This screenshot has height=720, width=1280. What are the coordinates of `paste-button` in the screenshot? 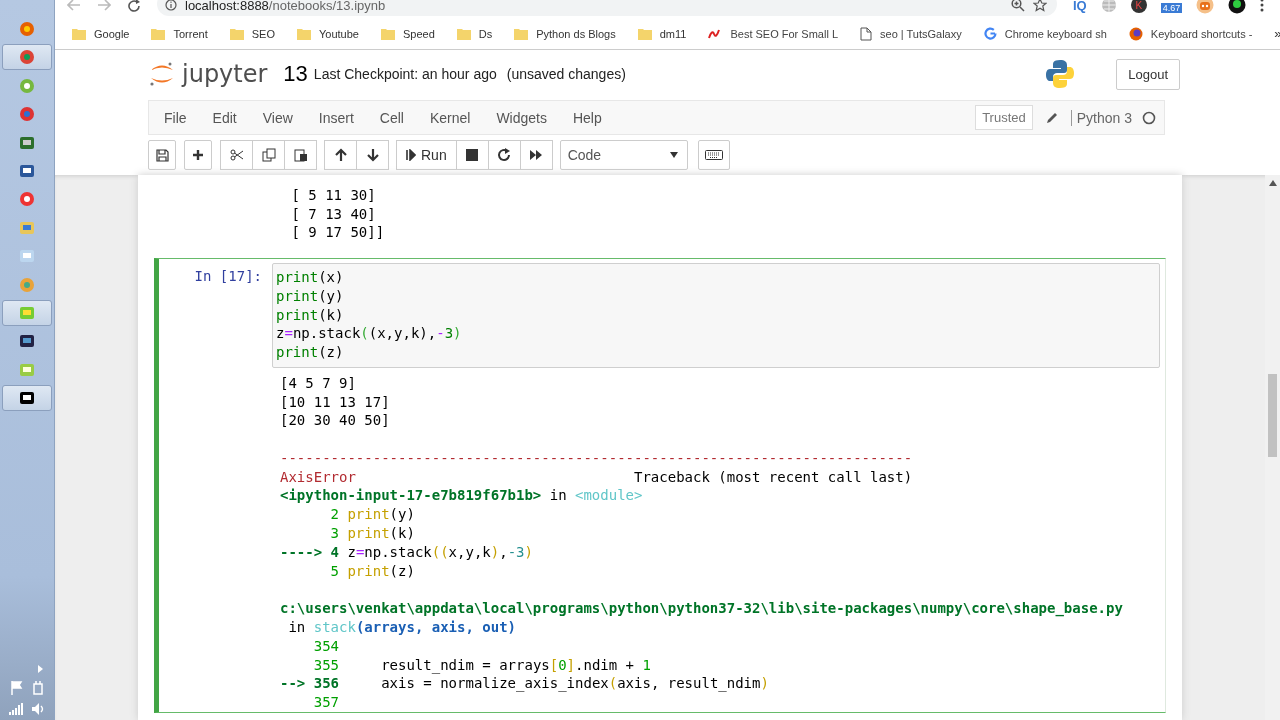 It's located at (300, 155).